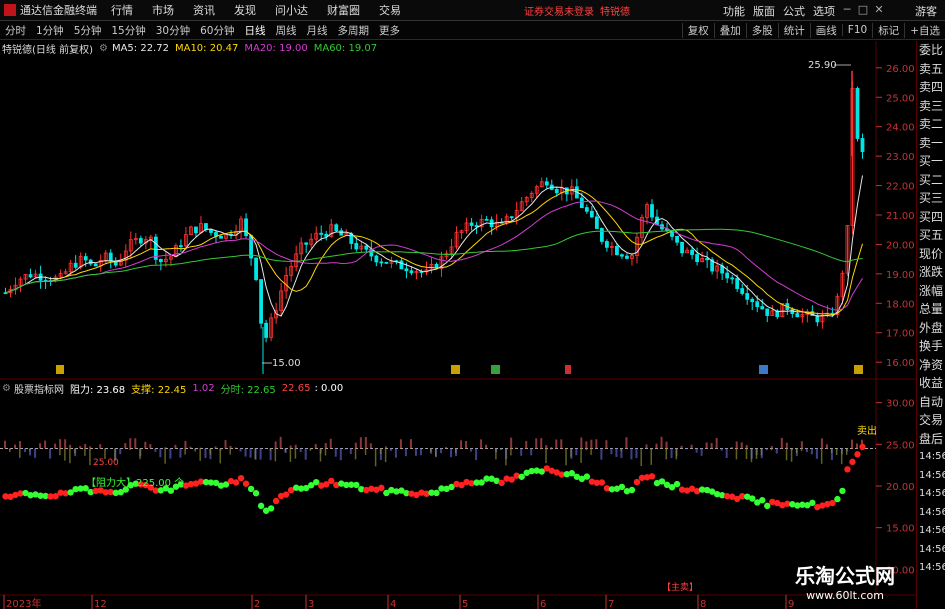 The height and width of the screenshot is (609, 945). What do you see at coordinates (729, 30) in the screenshot?
I see `tb-overlay: 叠加` at bounding box center [729, 30].